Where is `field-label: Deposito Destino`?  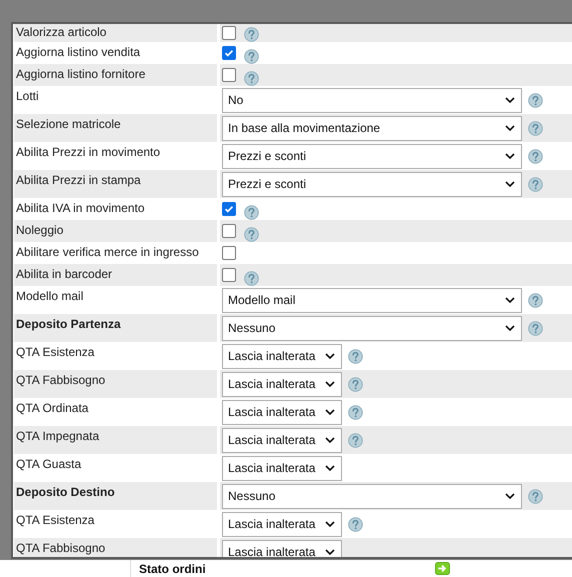 field-label: Deposito Destino is located at coordinates (115, 496).